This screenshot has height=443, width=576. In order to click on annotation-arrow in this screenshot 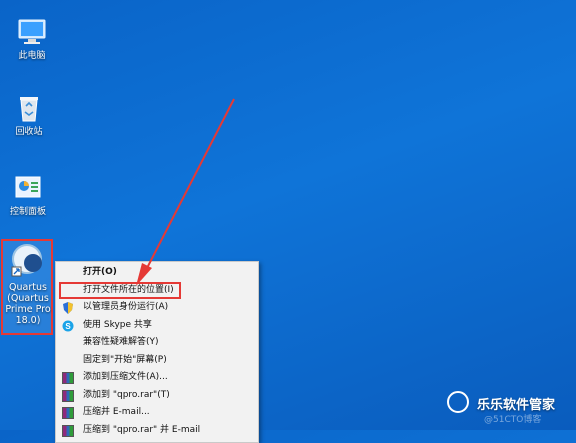, I will do `click(185, 192)`.